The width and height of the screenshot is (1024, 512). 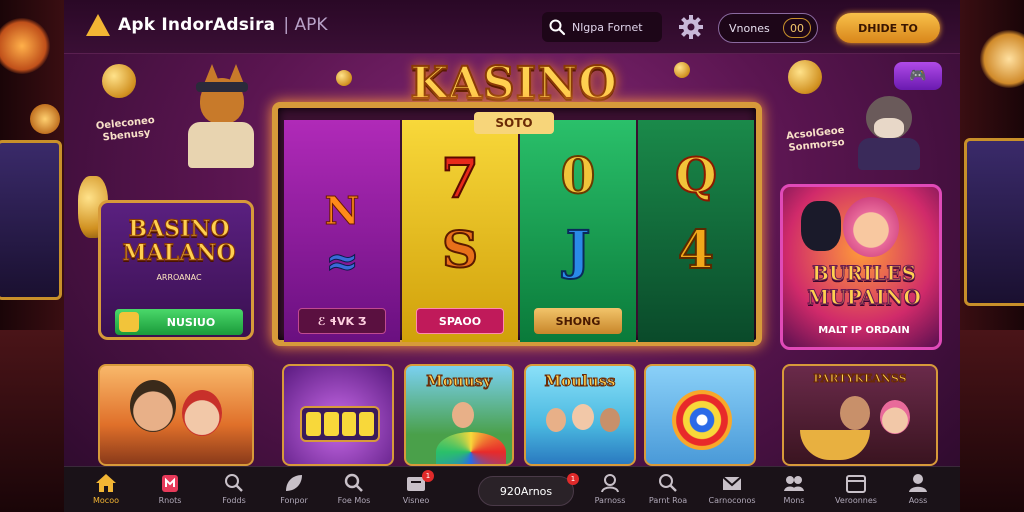 I want to click on reel-2-symbol-bottom: S, so click(x=460, y=249).